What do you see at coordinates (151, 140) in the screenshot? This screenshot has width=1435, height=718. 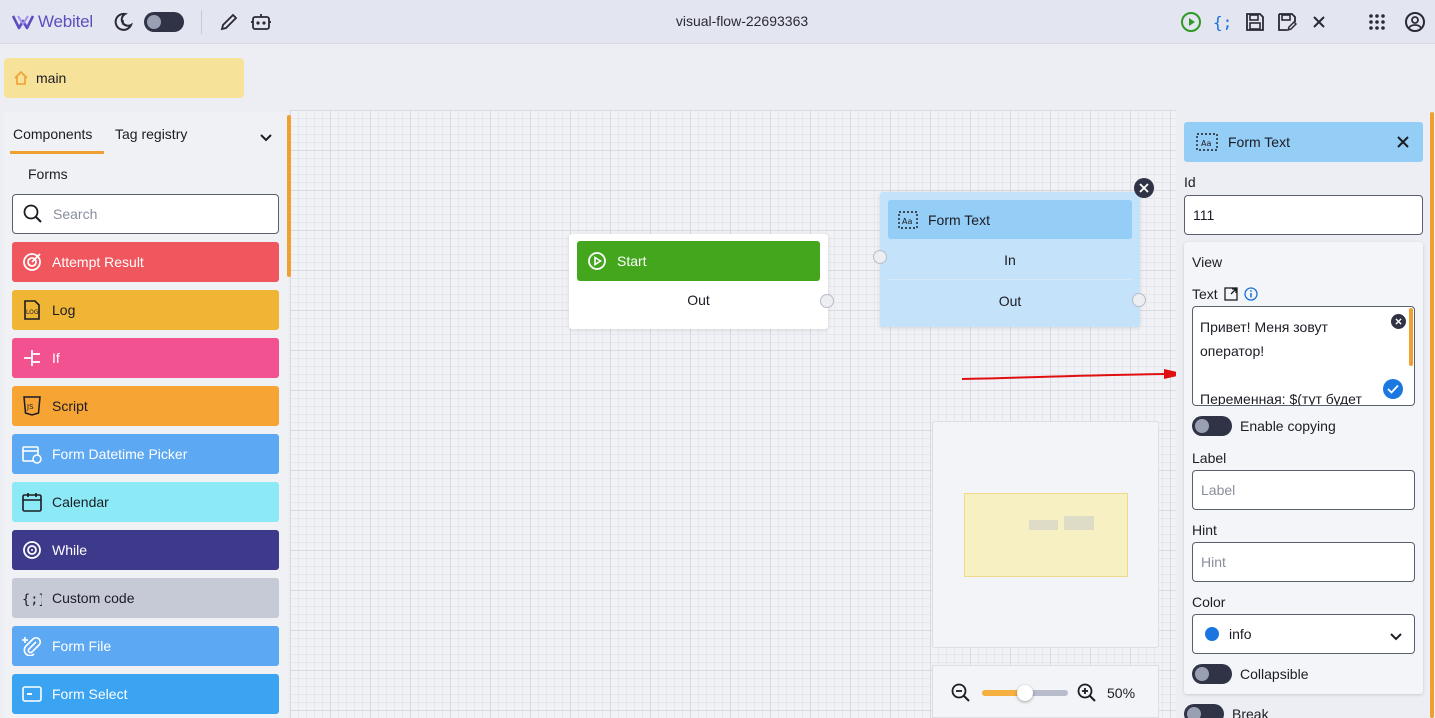 I see `tab-tag-registry: Tag registry` at bounding box center [151, 140].